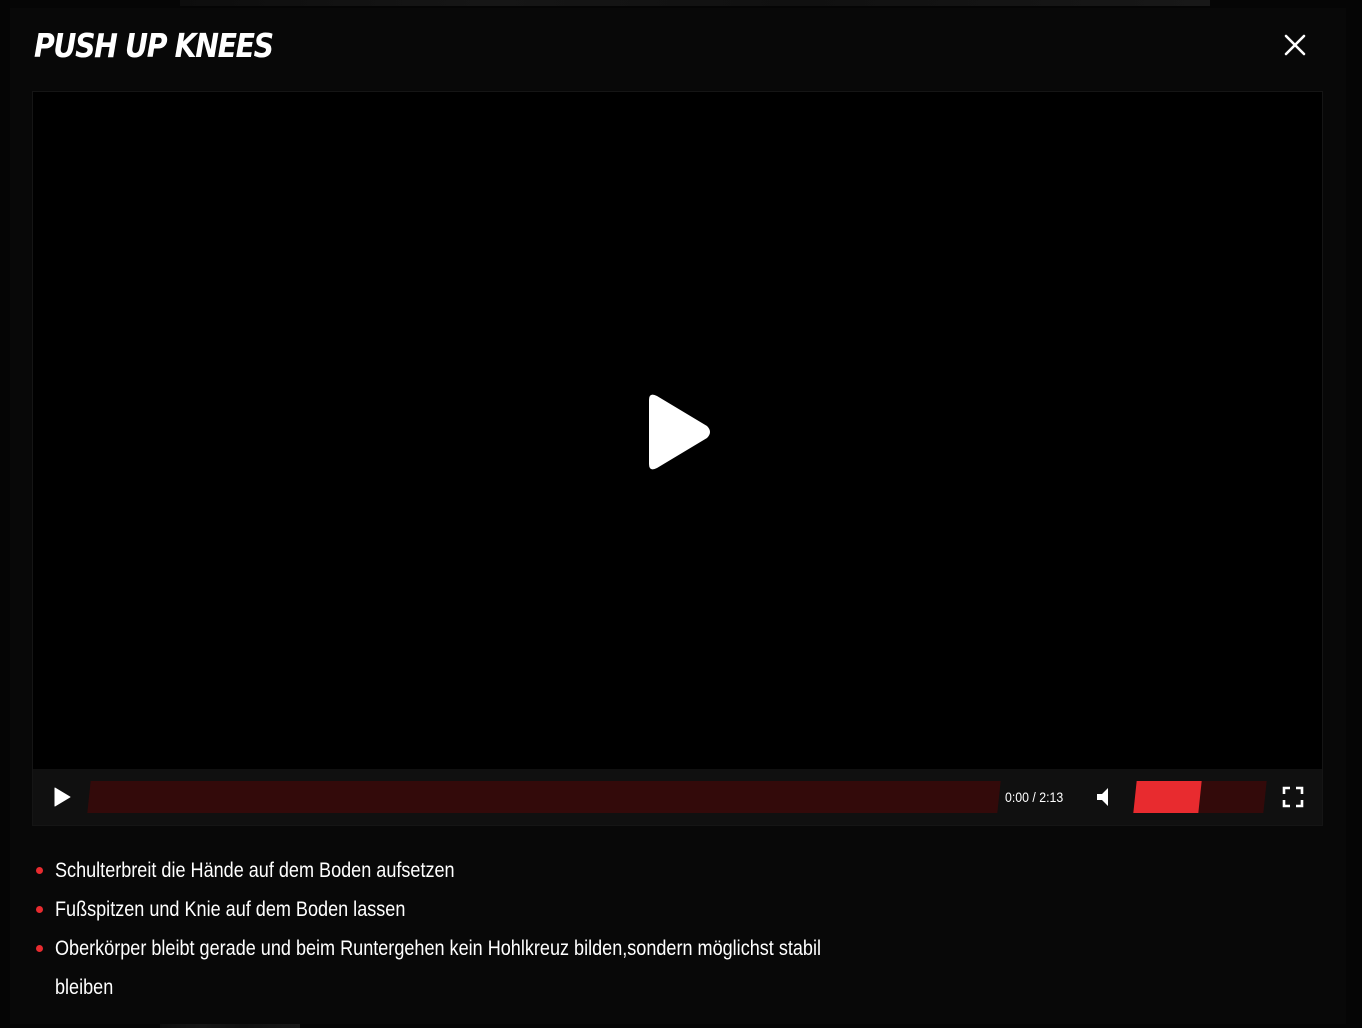 This screenshot has height=1028, width=1362. What do you see at coordinates (544, 797) in the screenshot?
I see `progress-bar` at bounding box center [544, 797].